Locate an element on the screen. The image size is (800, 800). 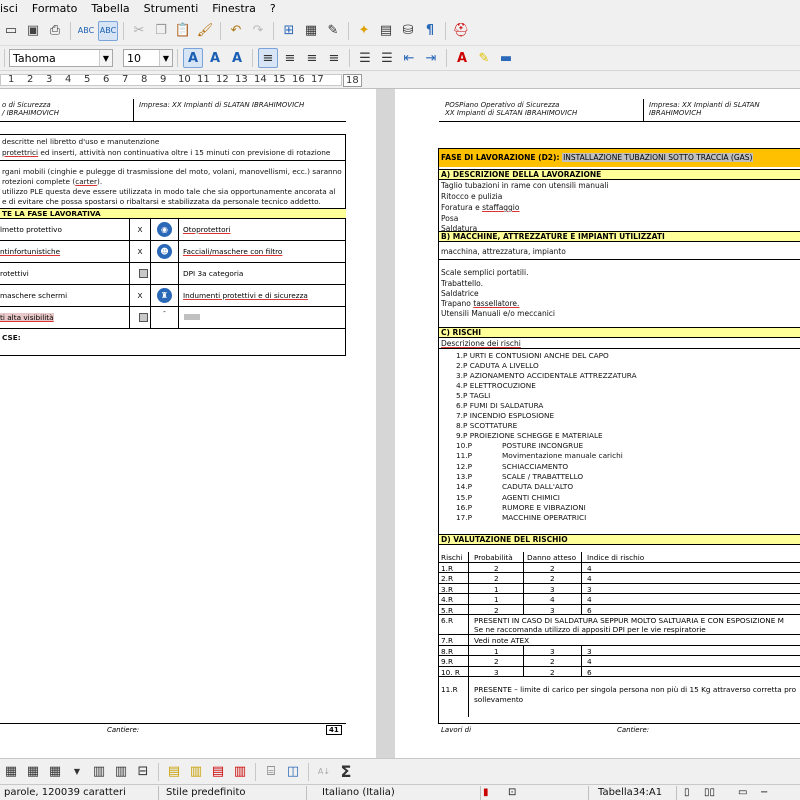
risk-item: 5.P TAGLI is located at coordinates (473, 395).